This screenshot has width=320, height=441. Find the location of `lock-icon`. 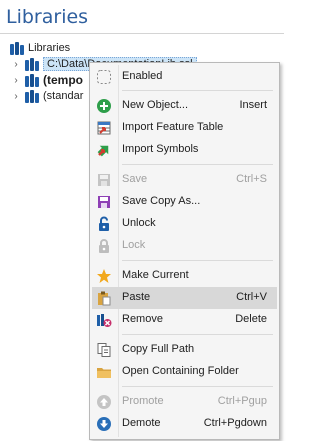

lock-icon is located at coordinates (104, 246).